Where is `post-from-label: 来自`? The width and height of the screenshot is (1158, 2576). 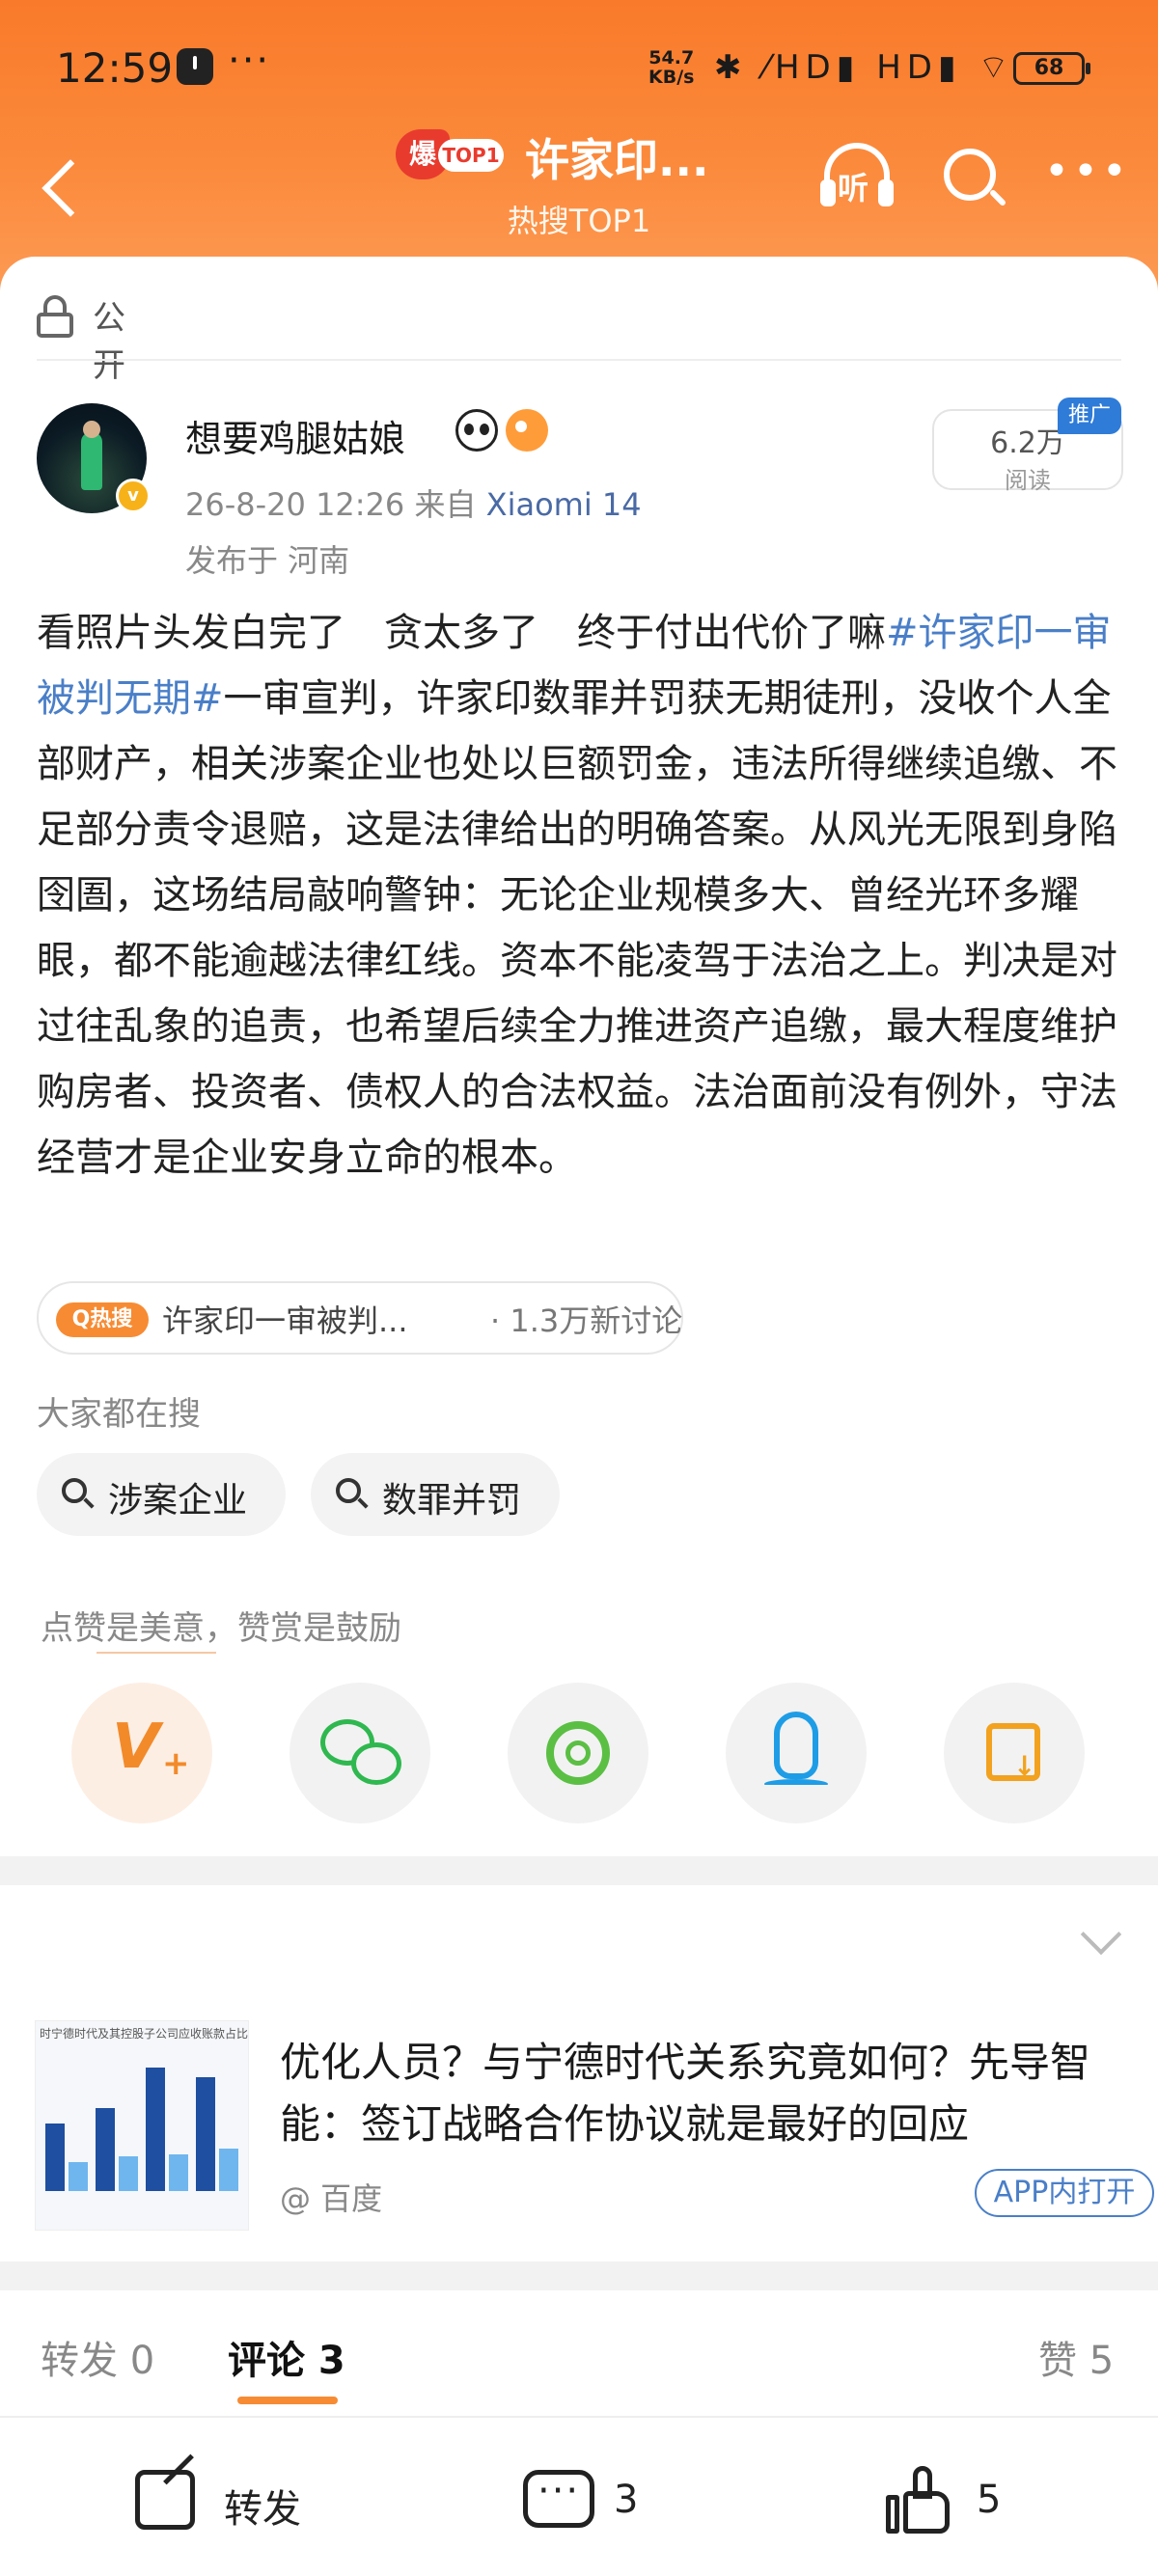 post-from-label: 来自 is located at coordinates (445, 505).